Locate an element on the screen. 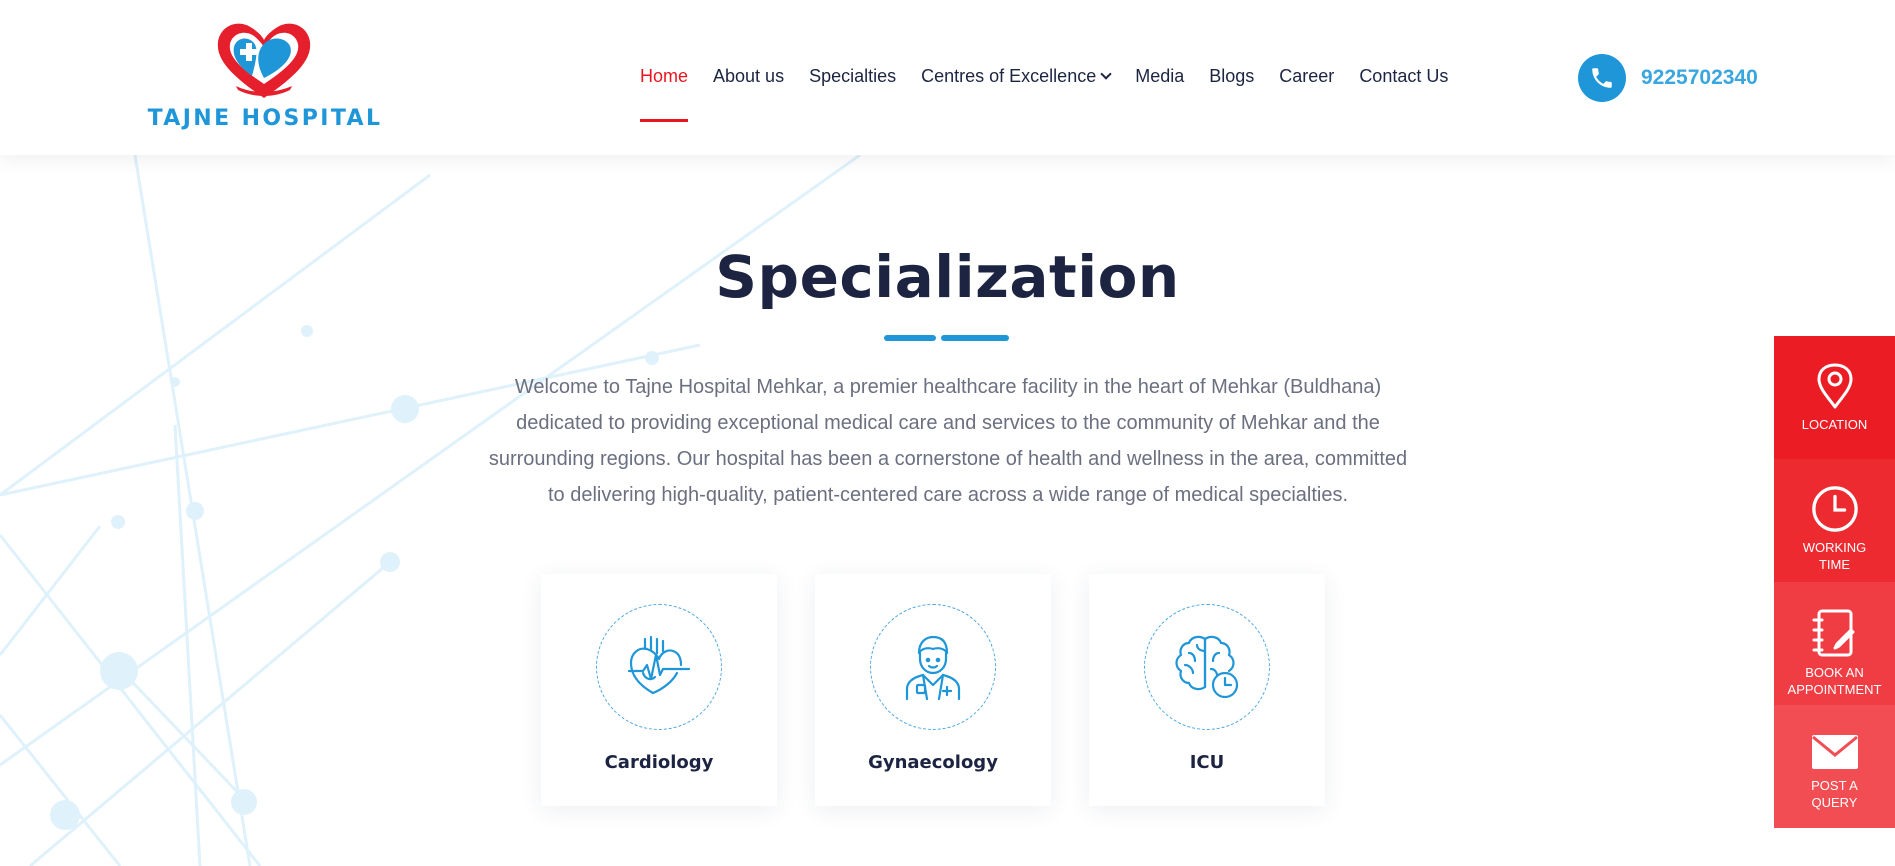 This screenshot has width=1895, height=866. title-underline-right is located at coordinates (975, 338).